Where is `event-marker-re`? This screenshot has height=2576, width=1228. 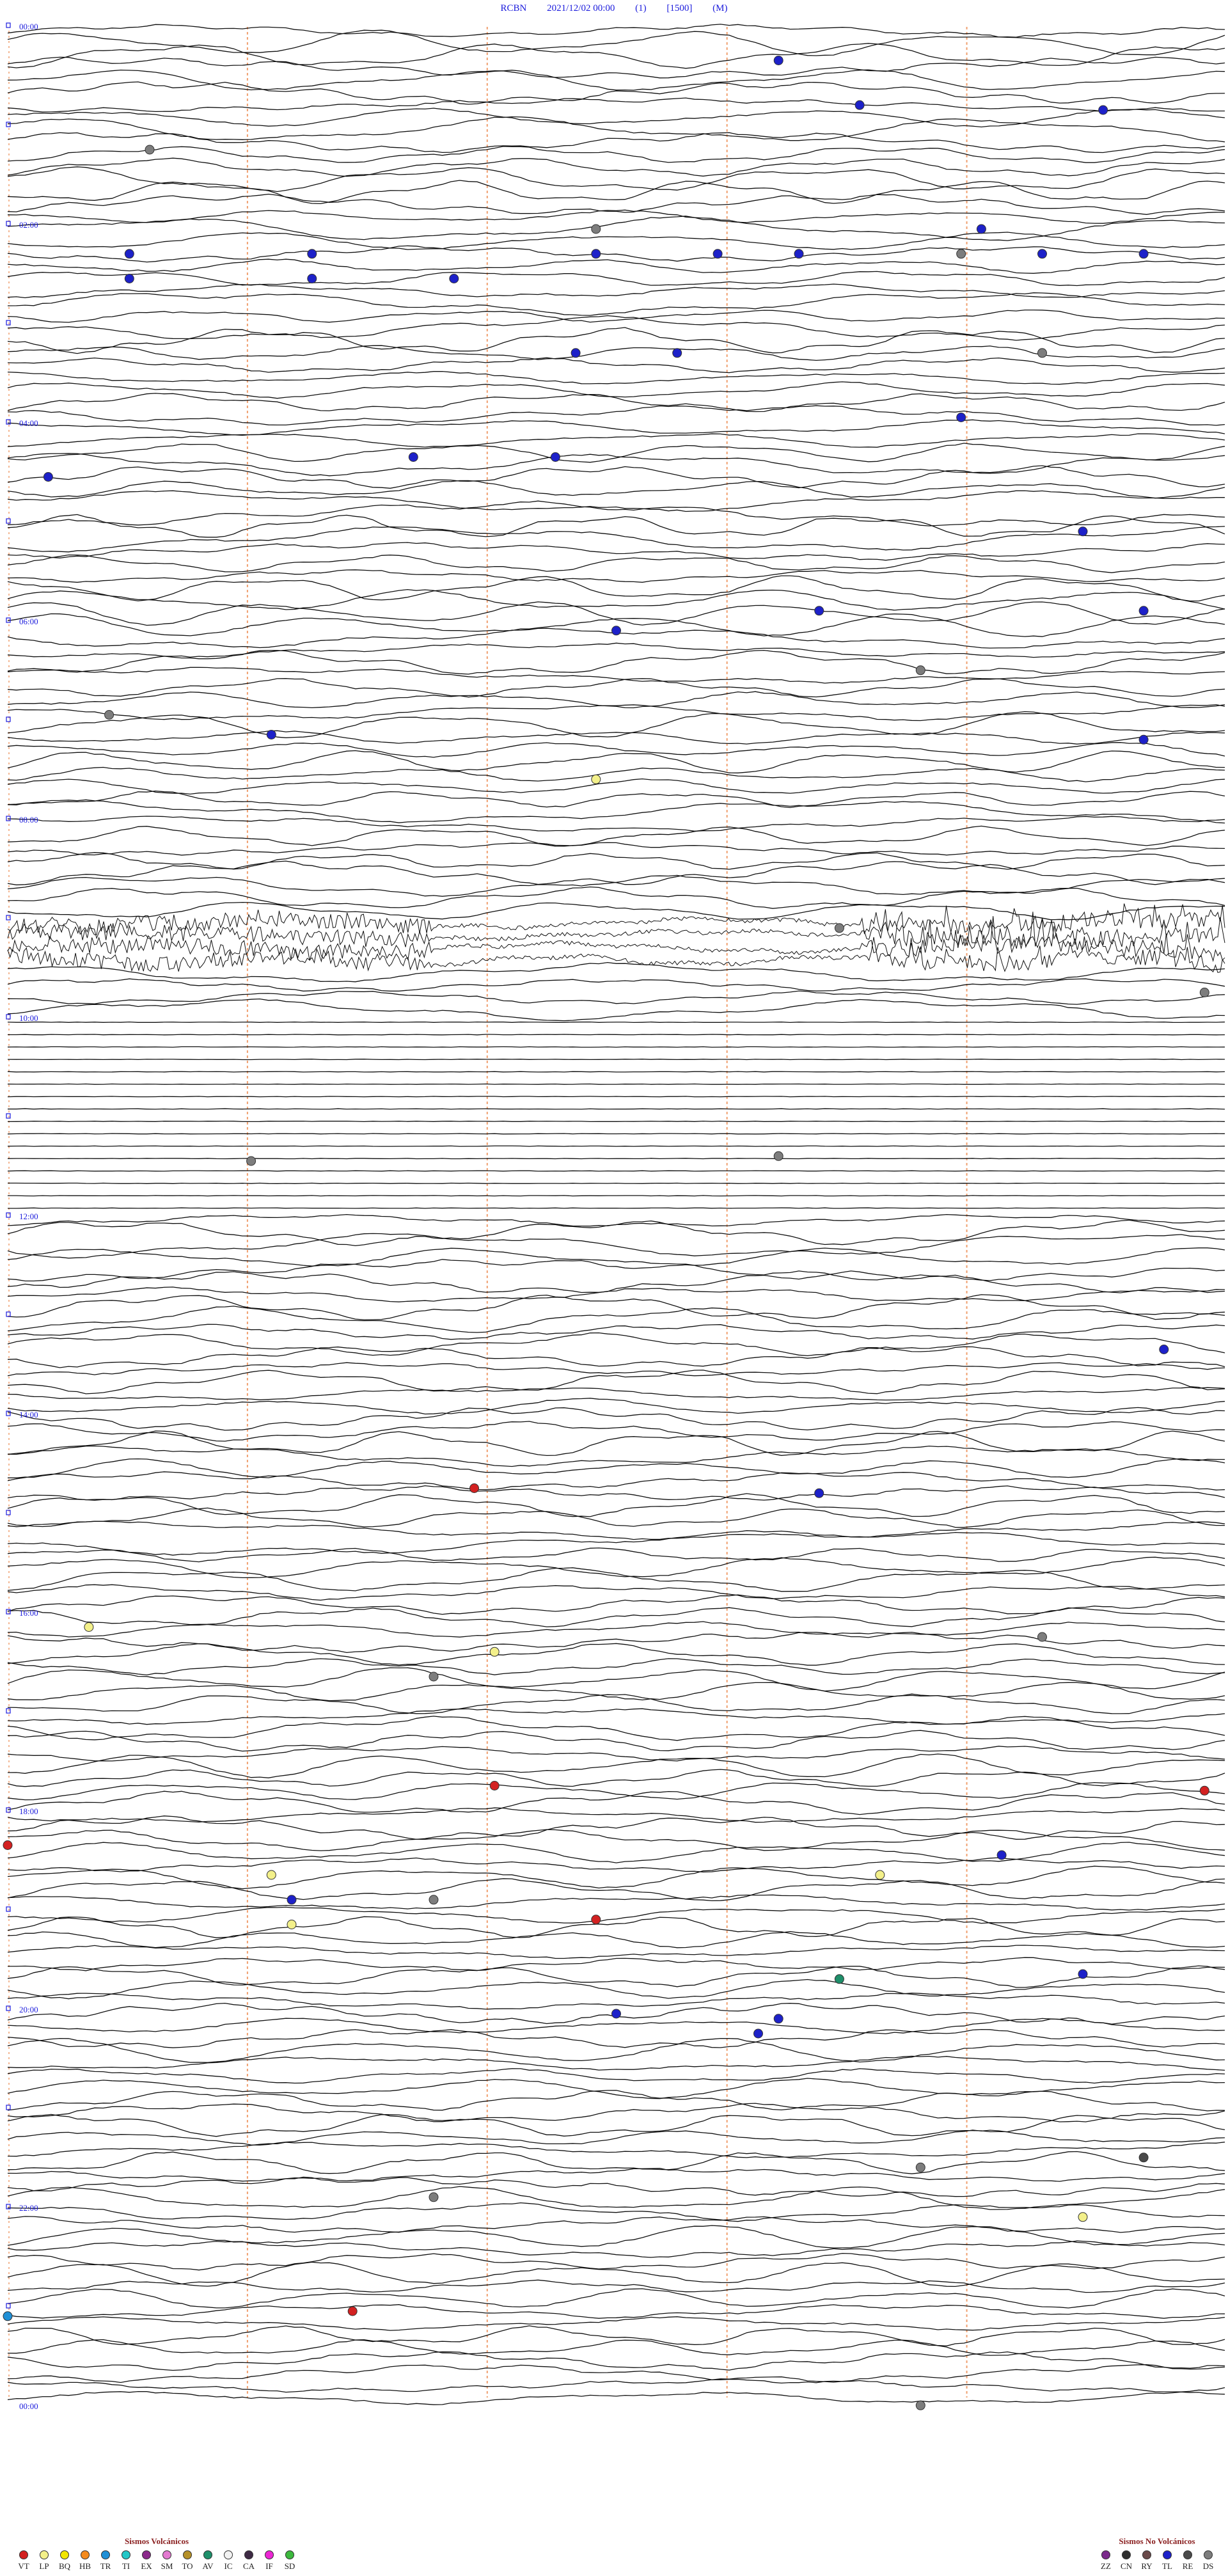
event-marker-re is located at coordinates (1143, 2158).